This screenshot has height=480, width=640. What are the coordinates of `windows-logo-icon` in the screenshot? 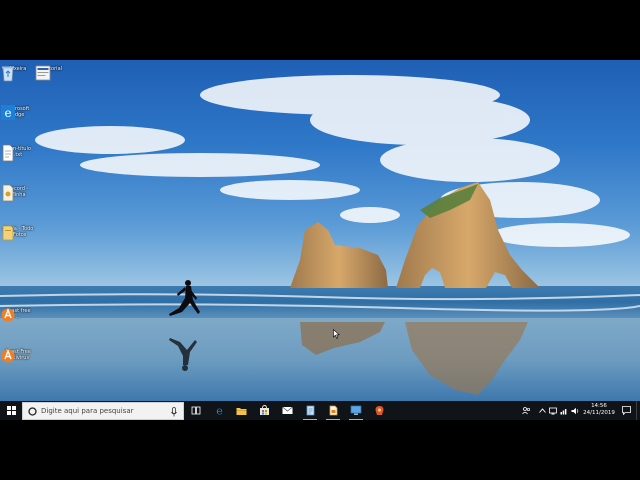 It's located at (11, 410).